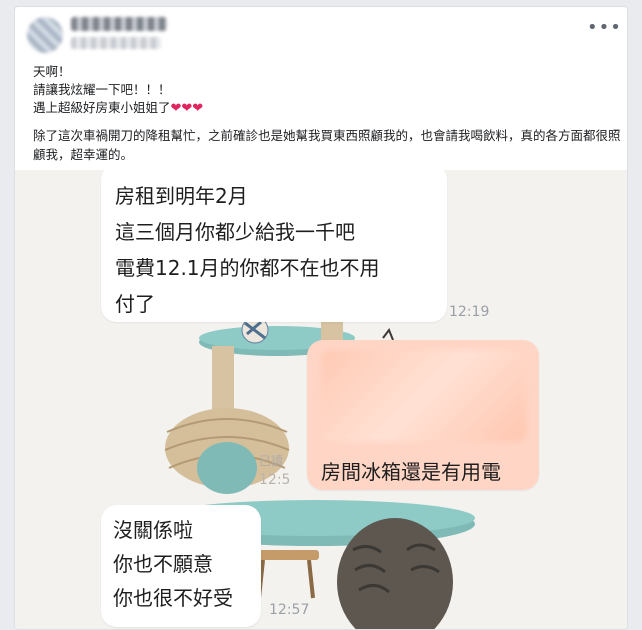 Image resolution: width=642 pixels, height=630 pixels. What do you see at coordinates (153, 530) in the screenshot?
I see `message-line: 沒關係啦` at bounding box center [153, 530].